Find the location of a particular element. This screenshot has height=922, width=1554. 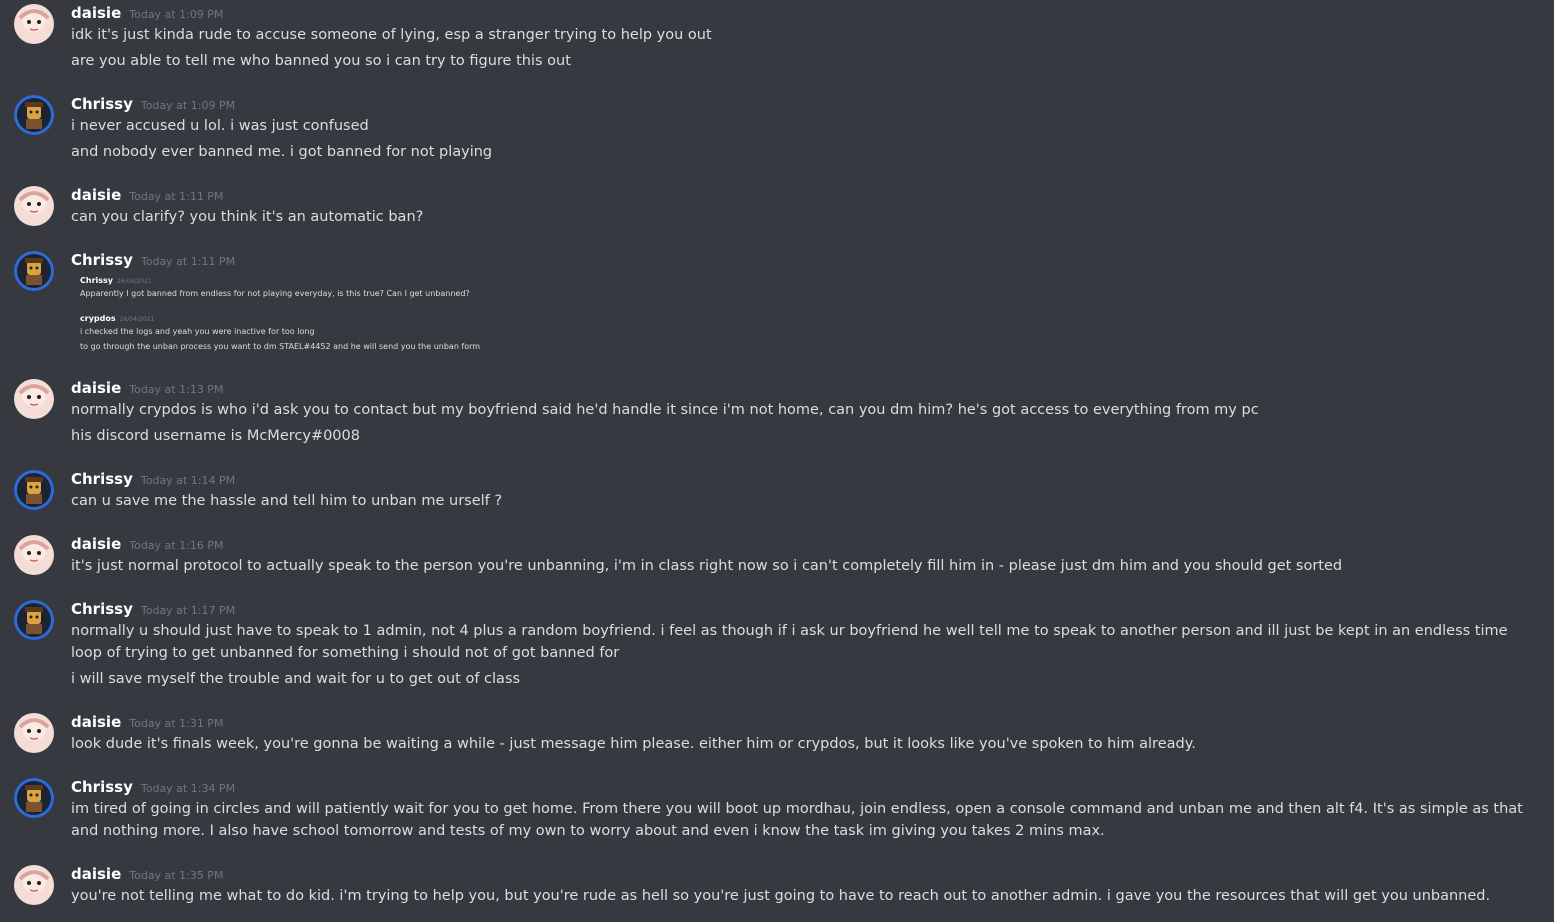

author-name: daisie Today at 1:31 PM is located at coordinates (147, 723).